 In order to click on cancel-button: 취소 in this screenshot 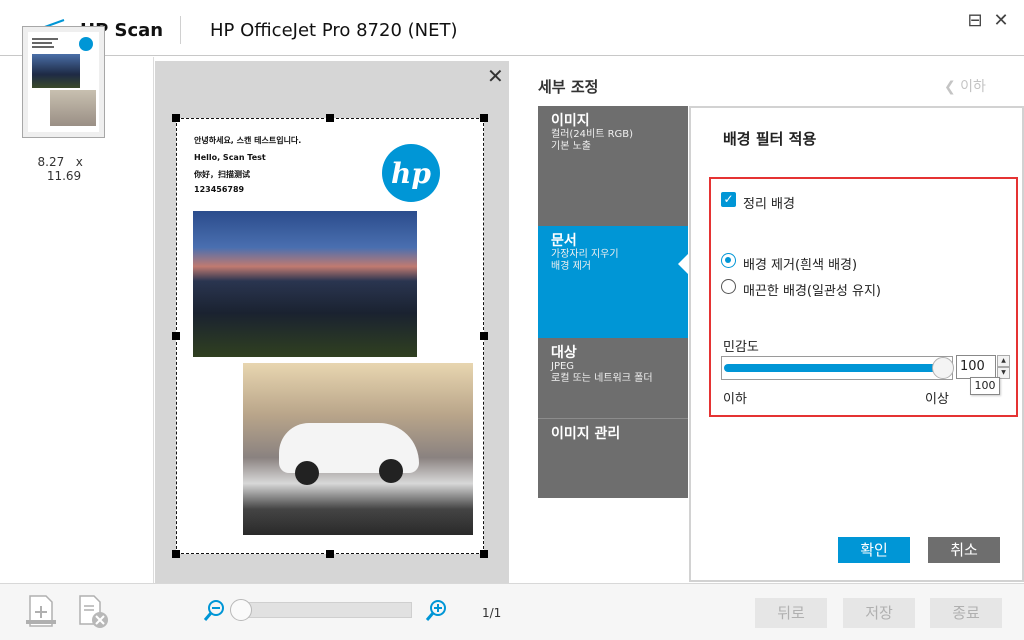, I will do `click(964, 550)`.